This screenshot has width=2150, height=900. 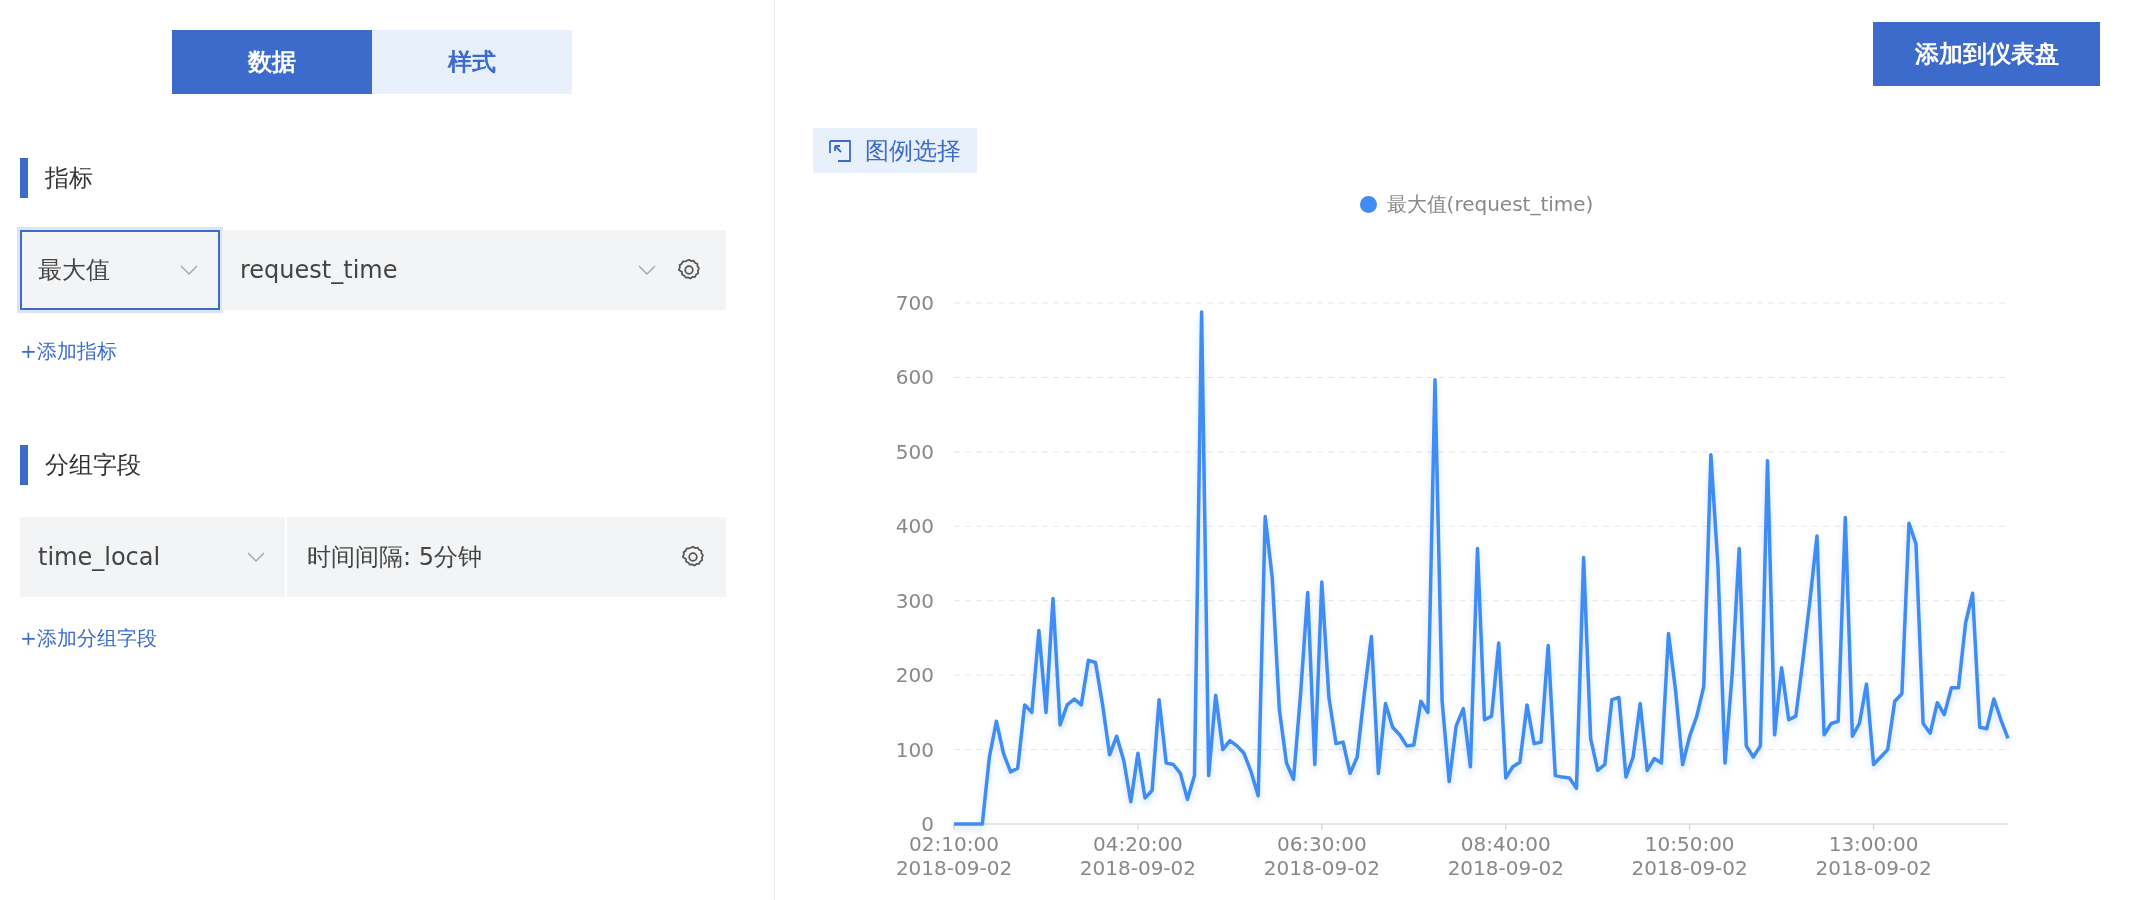 What do you see at coordinates (68, 351) in the screenshot?
I see `add-link: +添加指标` at bounding box center [68, 351].